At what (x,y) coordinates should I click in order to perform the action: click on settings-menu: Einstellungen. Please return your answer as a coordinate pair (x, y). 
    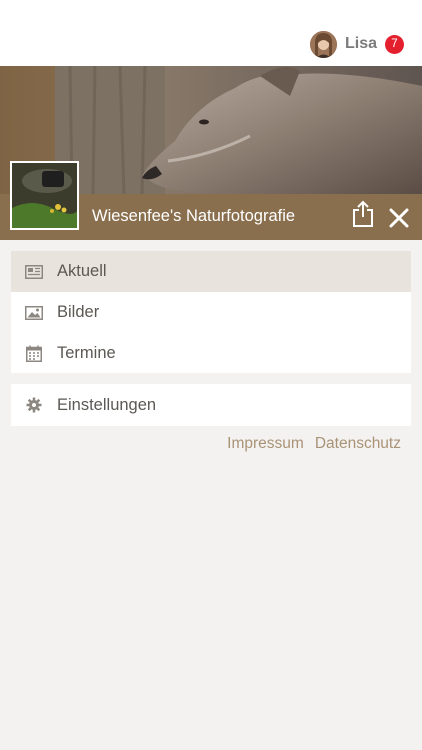
    Looking at the image, I should click on (211, 405).